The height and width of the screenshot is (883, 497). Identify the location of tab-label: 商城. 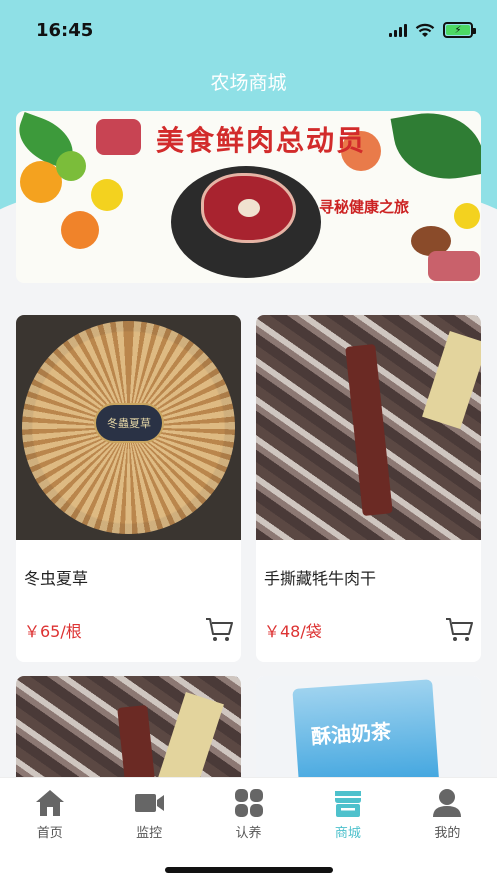
(347, 833).